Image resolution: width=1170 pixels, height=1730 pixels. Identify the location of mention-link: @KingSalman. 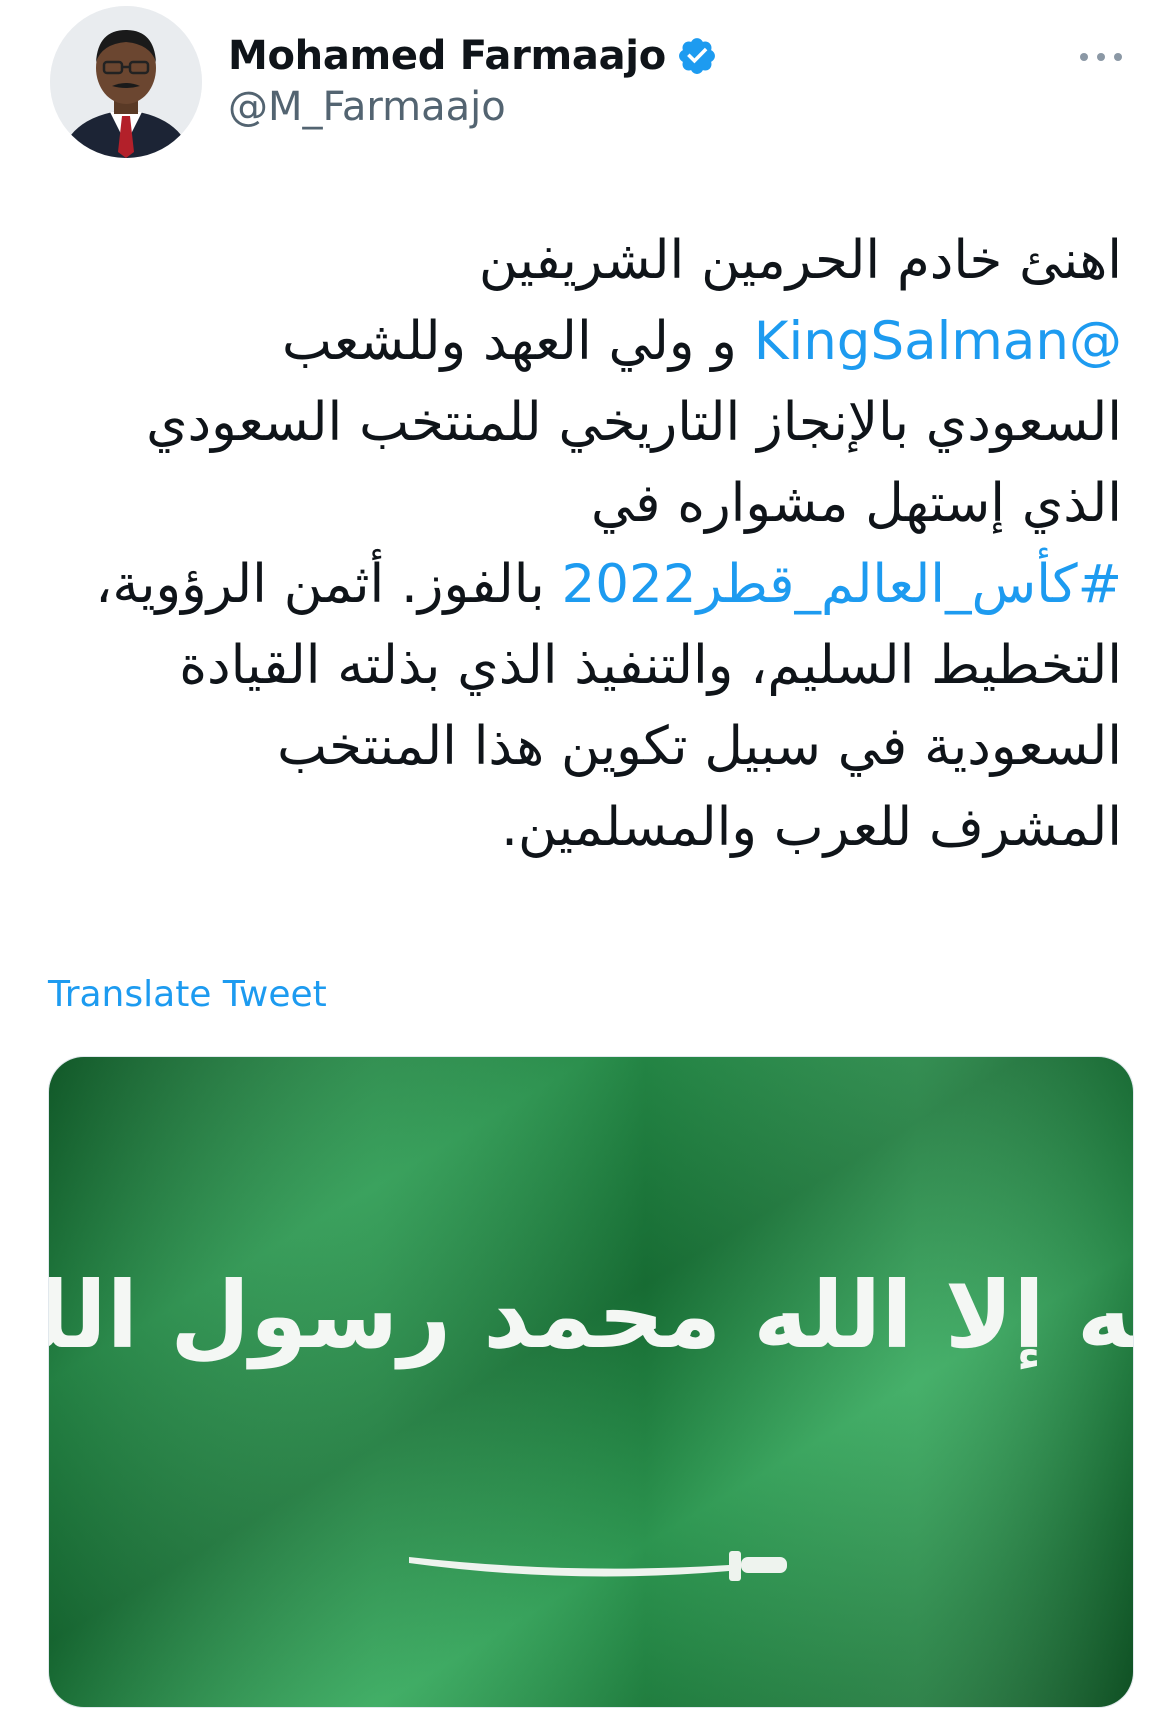
(938, 341).